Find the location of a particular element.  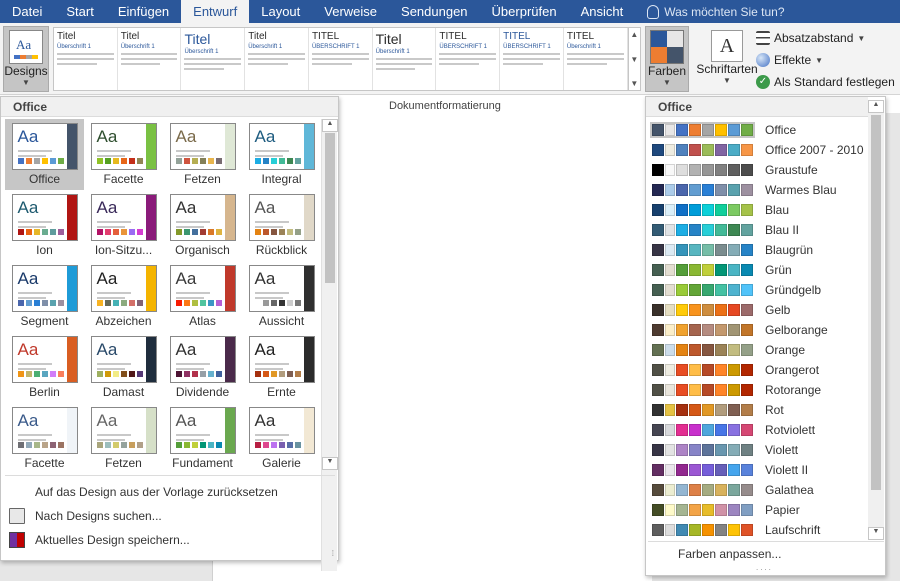

design-item: Aa Office is located at coordinates (44, 154).